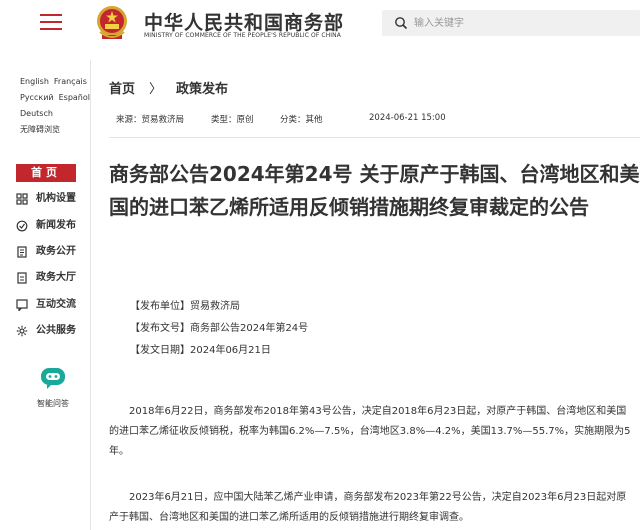 The height and width of the screenshot is (530, 640). I want to click on info-issuer: 【发布单位】贸易救济局, so click(185, 306).